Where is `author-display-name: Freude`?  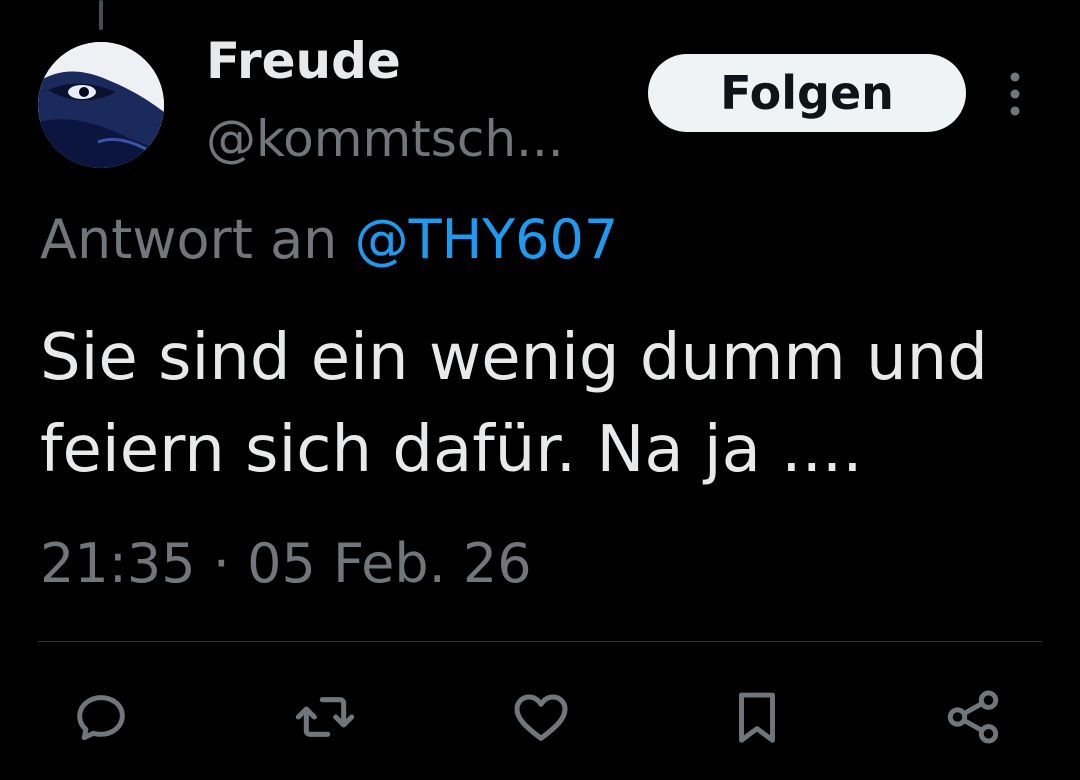 author-display-name: Freude is located at coordinates (303, 61).